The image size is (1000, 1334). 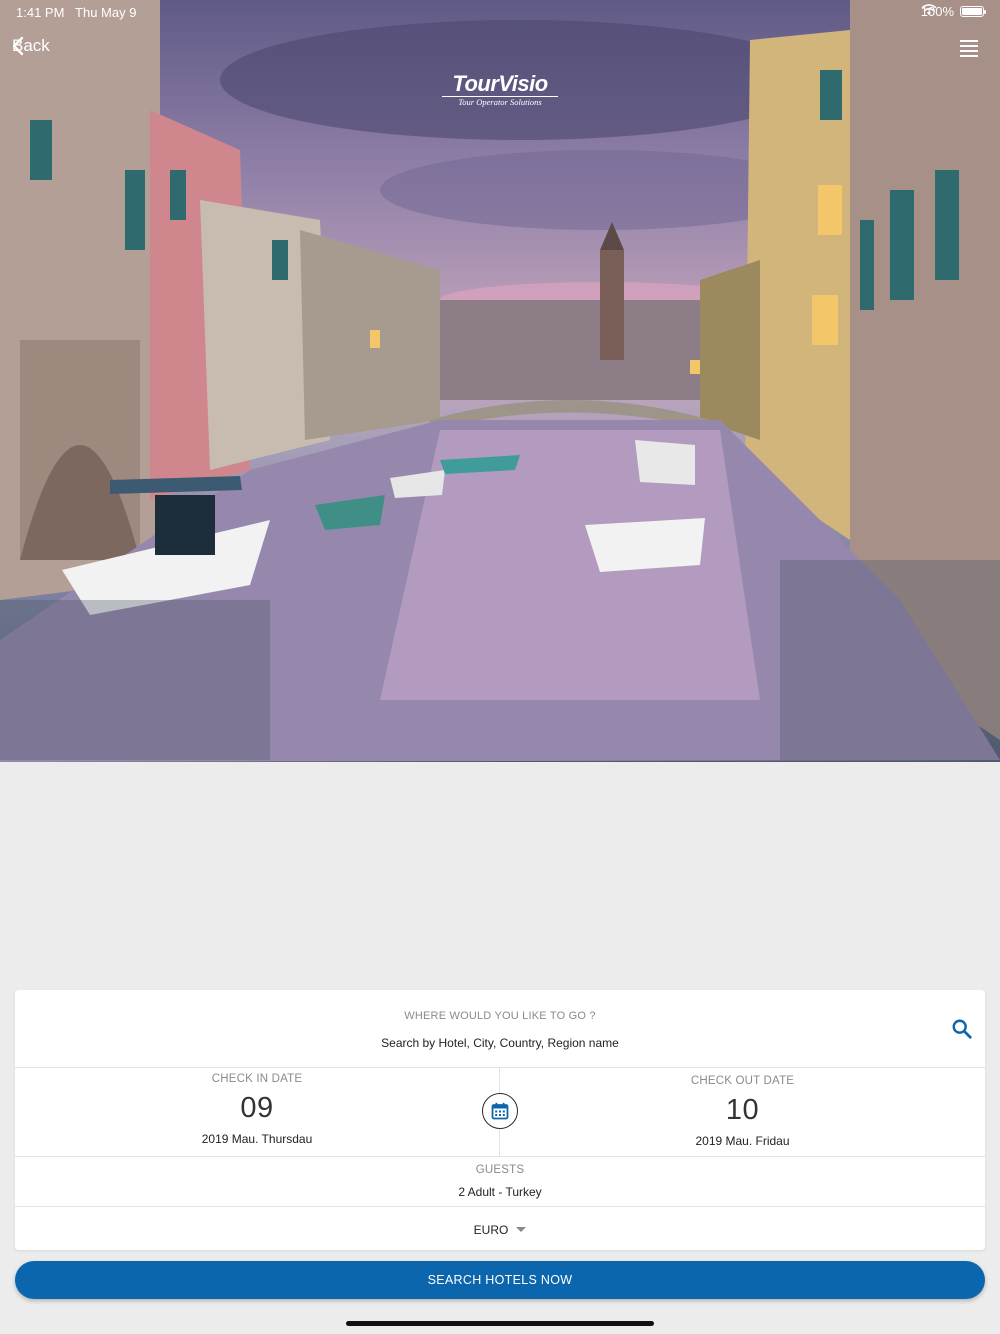 I want to click on wifi-icon, so click(x=929, y=9).